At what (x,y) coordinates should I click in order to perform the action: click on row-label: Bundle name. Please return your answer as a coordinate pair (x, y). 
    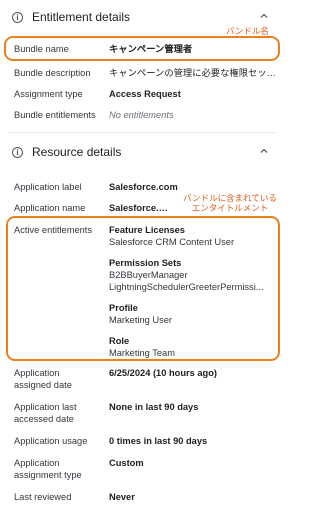
    Looking at the image, I should click on (41, 49).